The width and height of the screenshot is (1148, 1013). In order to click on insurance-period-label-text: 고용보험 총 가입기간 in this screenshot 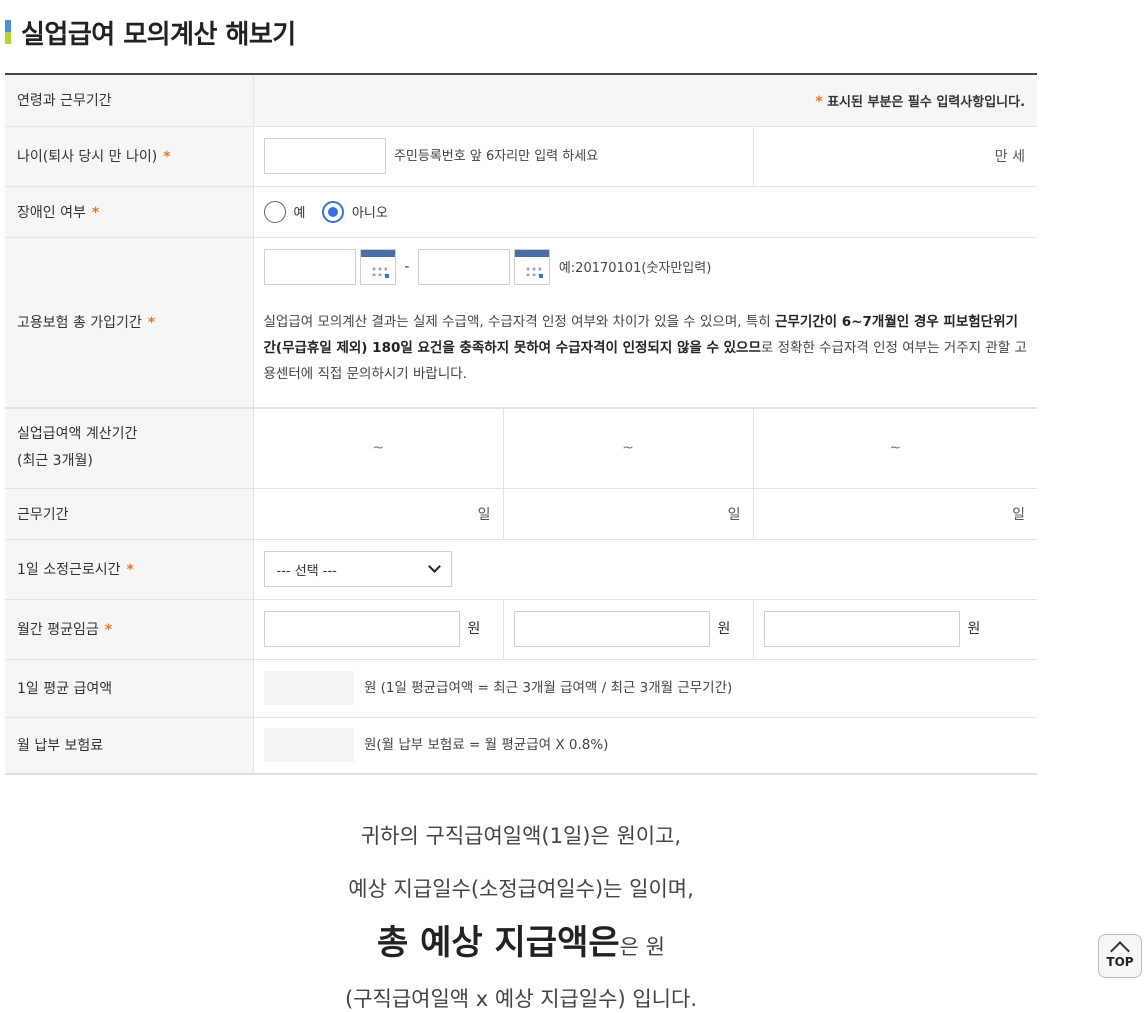, I will do `click(79, 323)`.